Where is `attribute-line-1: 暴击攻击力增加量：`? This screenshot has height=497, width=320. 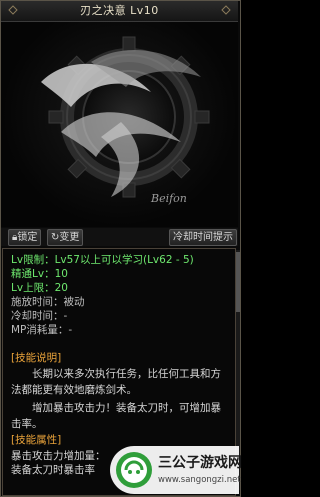
attribute-line-1: 暴击攻击力增加量： is located at coordinates (58, 456).